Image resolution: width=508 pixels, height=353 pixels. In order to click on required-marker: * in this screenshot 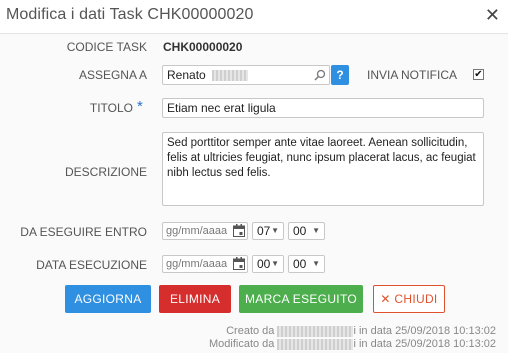, I will do `click(140, 106)`.